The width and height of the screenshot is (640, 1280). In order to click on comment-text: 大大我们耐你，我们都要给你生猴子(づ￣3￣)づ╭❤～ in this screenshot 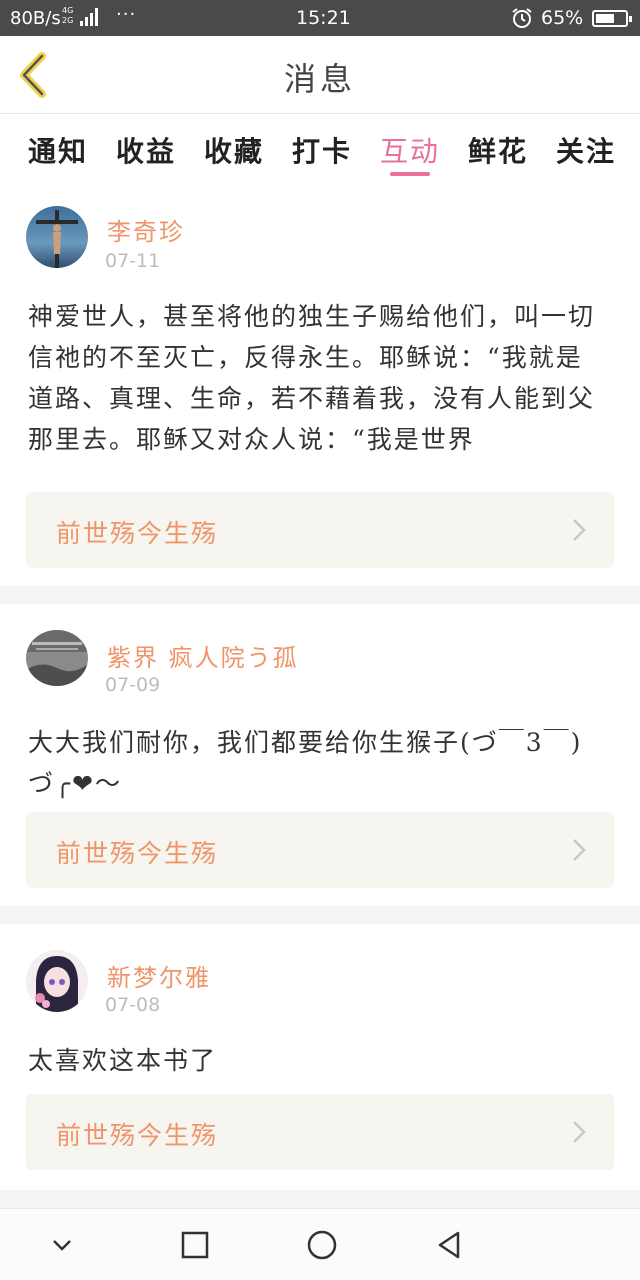, I will do `click(305, 763)`.